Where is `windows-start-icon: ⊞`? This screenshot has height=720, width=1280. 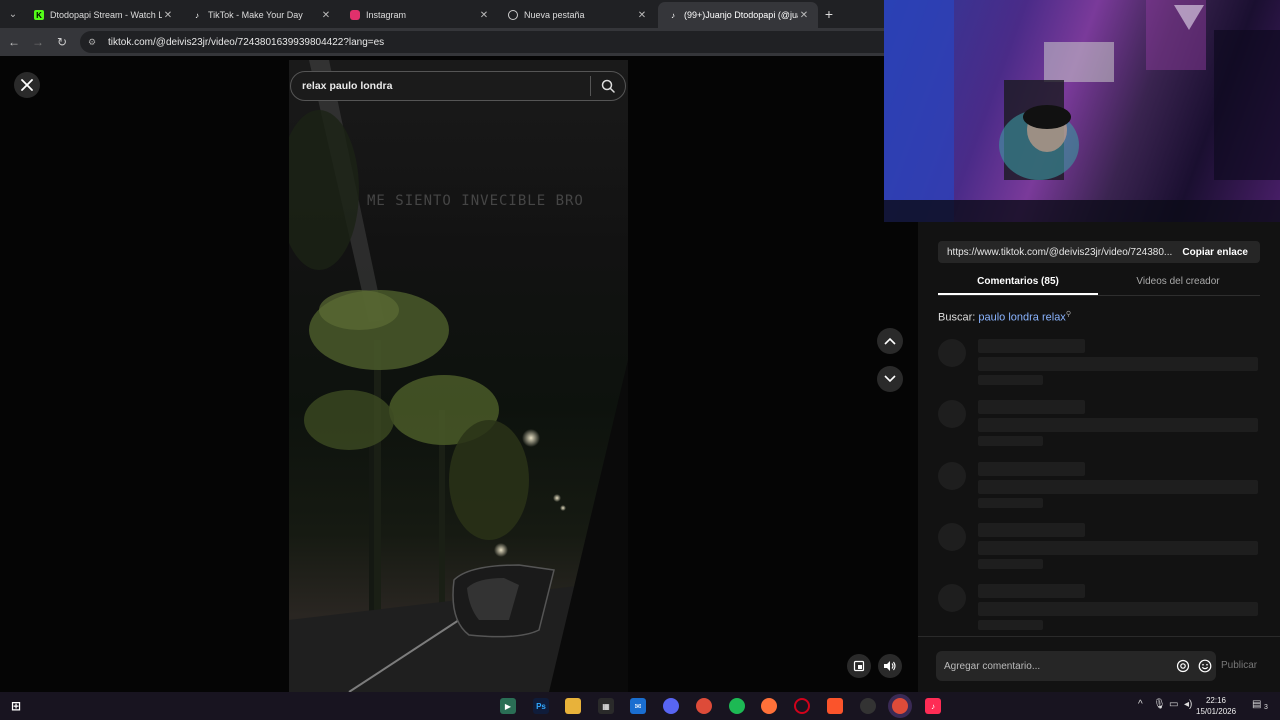 windows-start-icon: ⊞ is located at coordinates (16, 706).